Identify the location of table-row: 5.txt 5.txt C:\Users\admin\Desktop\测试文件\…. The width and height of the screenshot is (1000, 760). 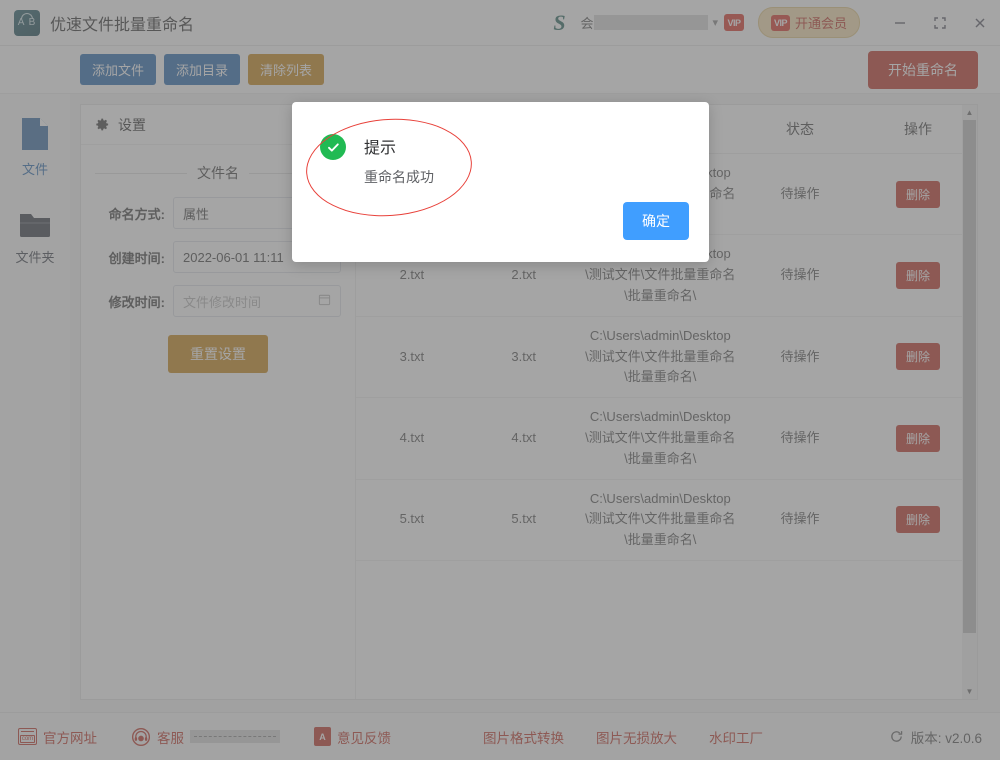
(666, 520).